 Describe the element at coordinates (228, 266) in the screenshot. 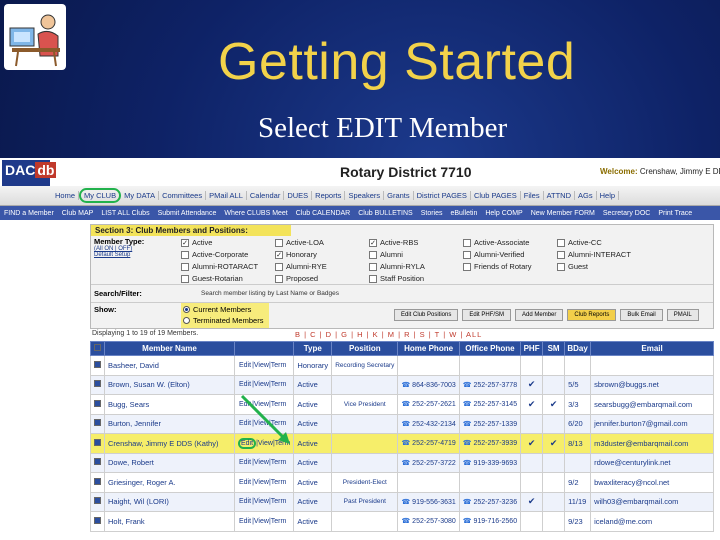

I see `member-type-alumni-rotaract: Alumni-ROTARACT` at that location.